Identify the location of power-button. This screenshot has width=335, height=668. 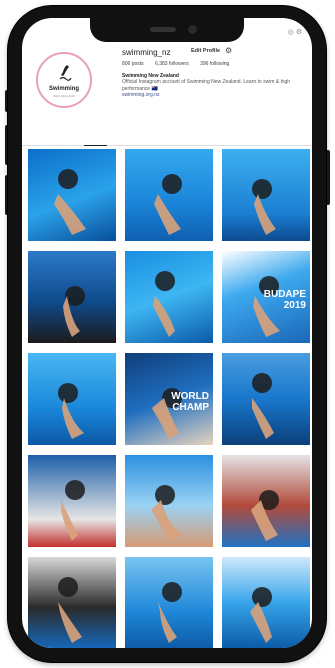
(328, 177).